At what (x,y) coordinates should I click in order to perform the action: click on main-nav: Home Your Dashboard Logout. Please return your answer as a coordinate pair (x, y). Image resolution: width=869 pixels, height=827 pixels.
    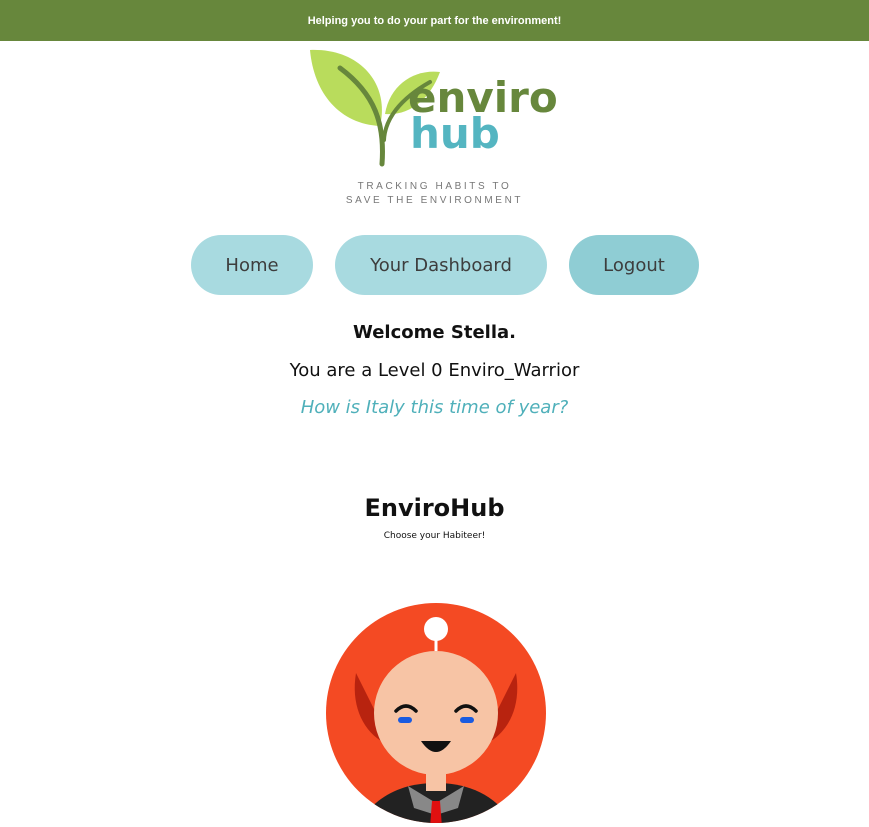
    Looking at the image, I should click on (434, 265).